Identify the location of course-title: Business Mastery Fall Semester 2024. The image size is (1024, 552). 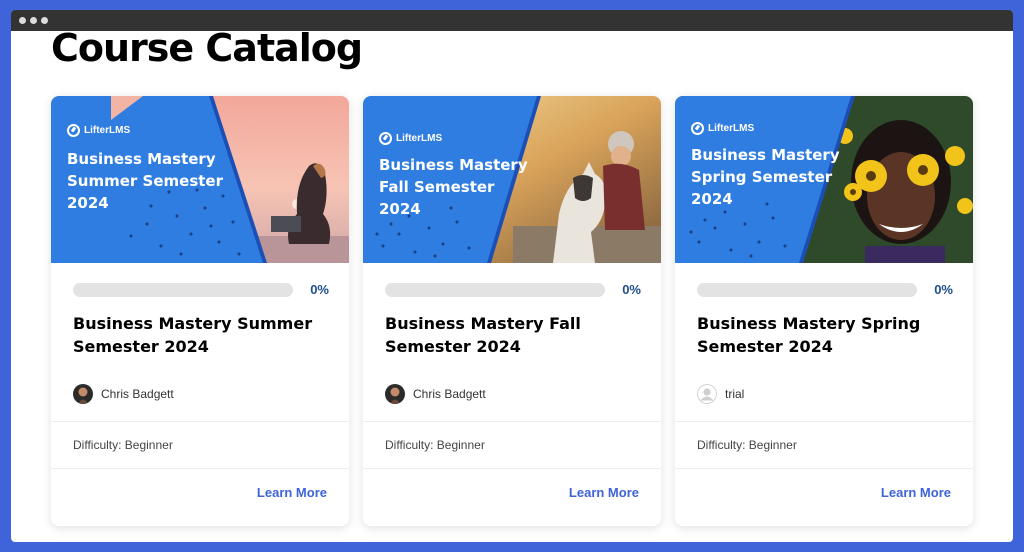
(515, 335).